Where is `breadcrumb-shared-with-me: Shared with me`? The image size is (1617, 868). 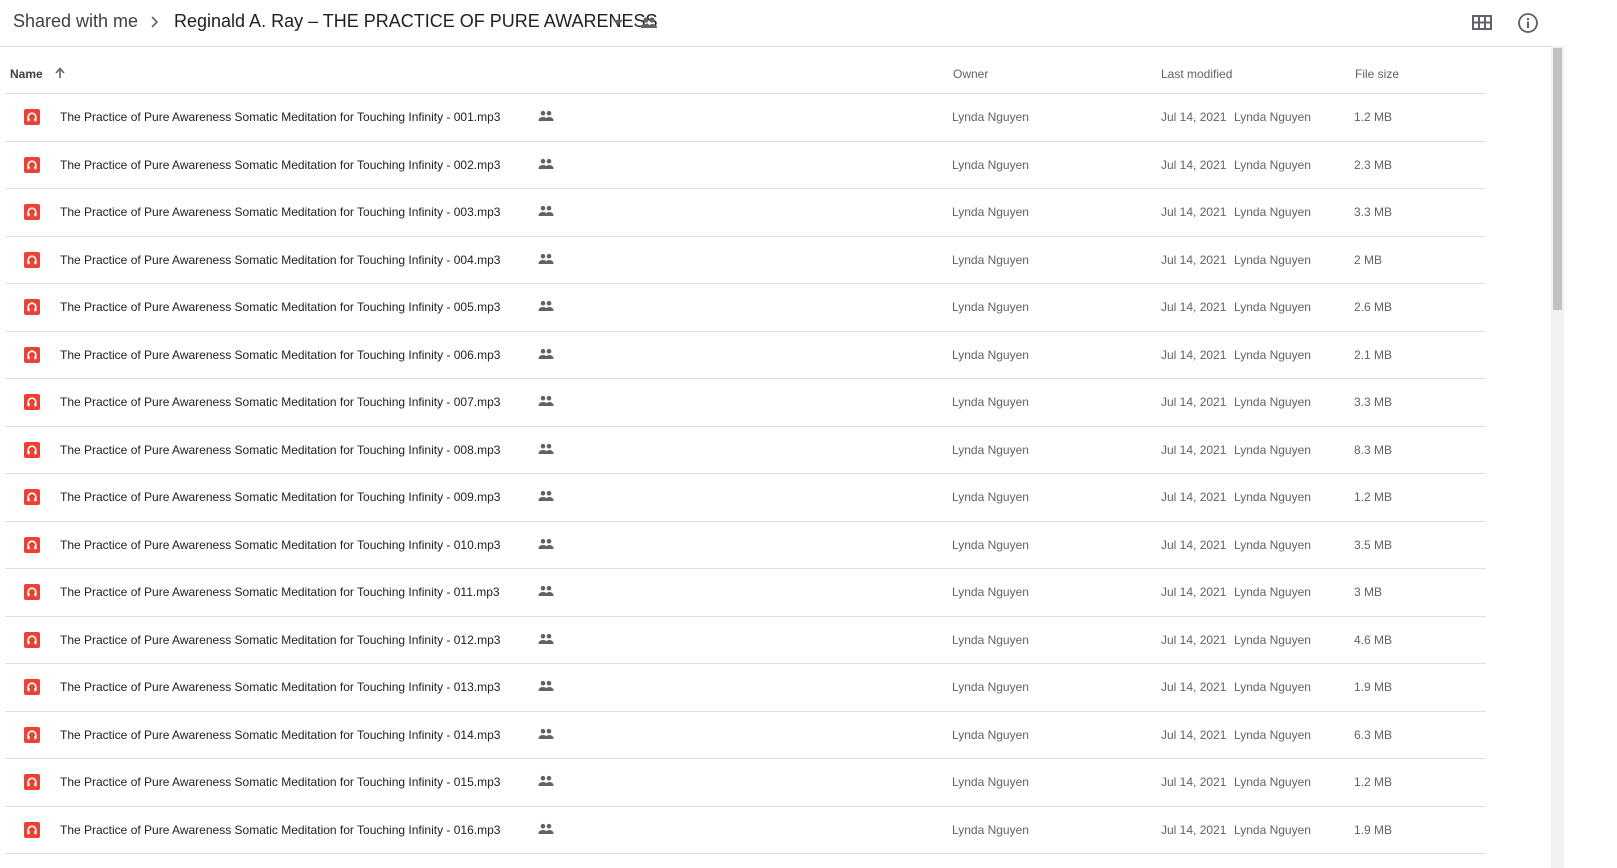
breadcrumb-shared-with-me: Shared with me is located at coordinates (75, 21).